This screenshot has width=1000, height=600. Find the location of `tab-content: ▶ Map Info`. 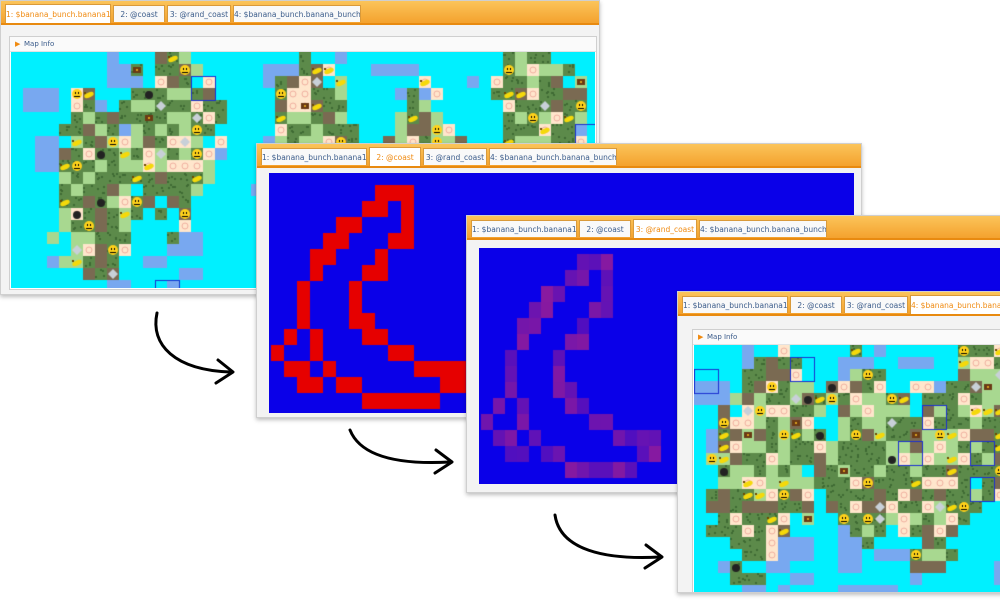

tab-content: ▶ Map Info is located at coordinates (839, 454).